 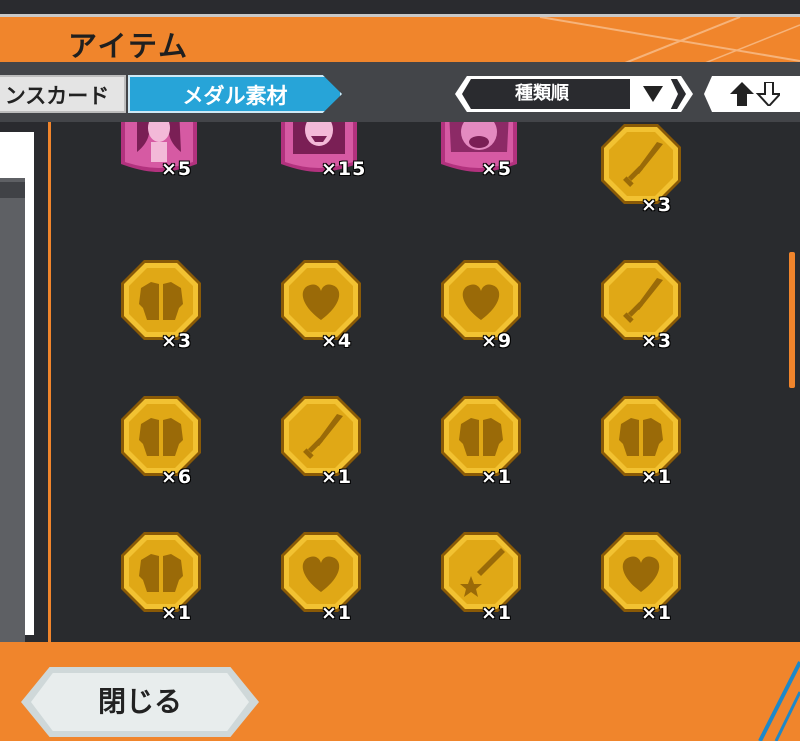 I want to click on sort-order-arrows-icon, so click(x=755, y=94).